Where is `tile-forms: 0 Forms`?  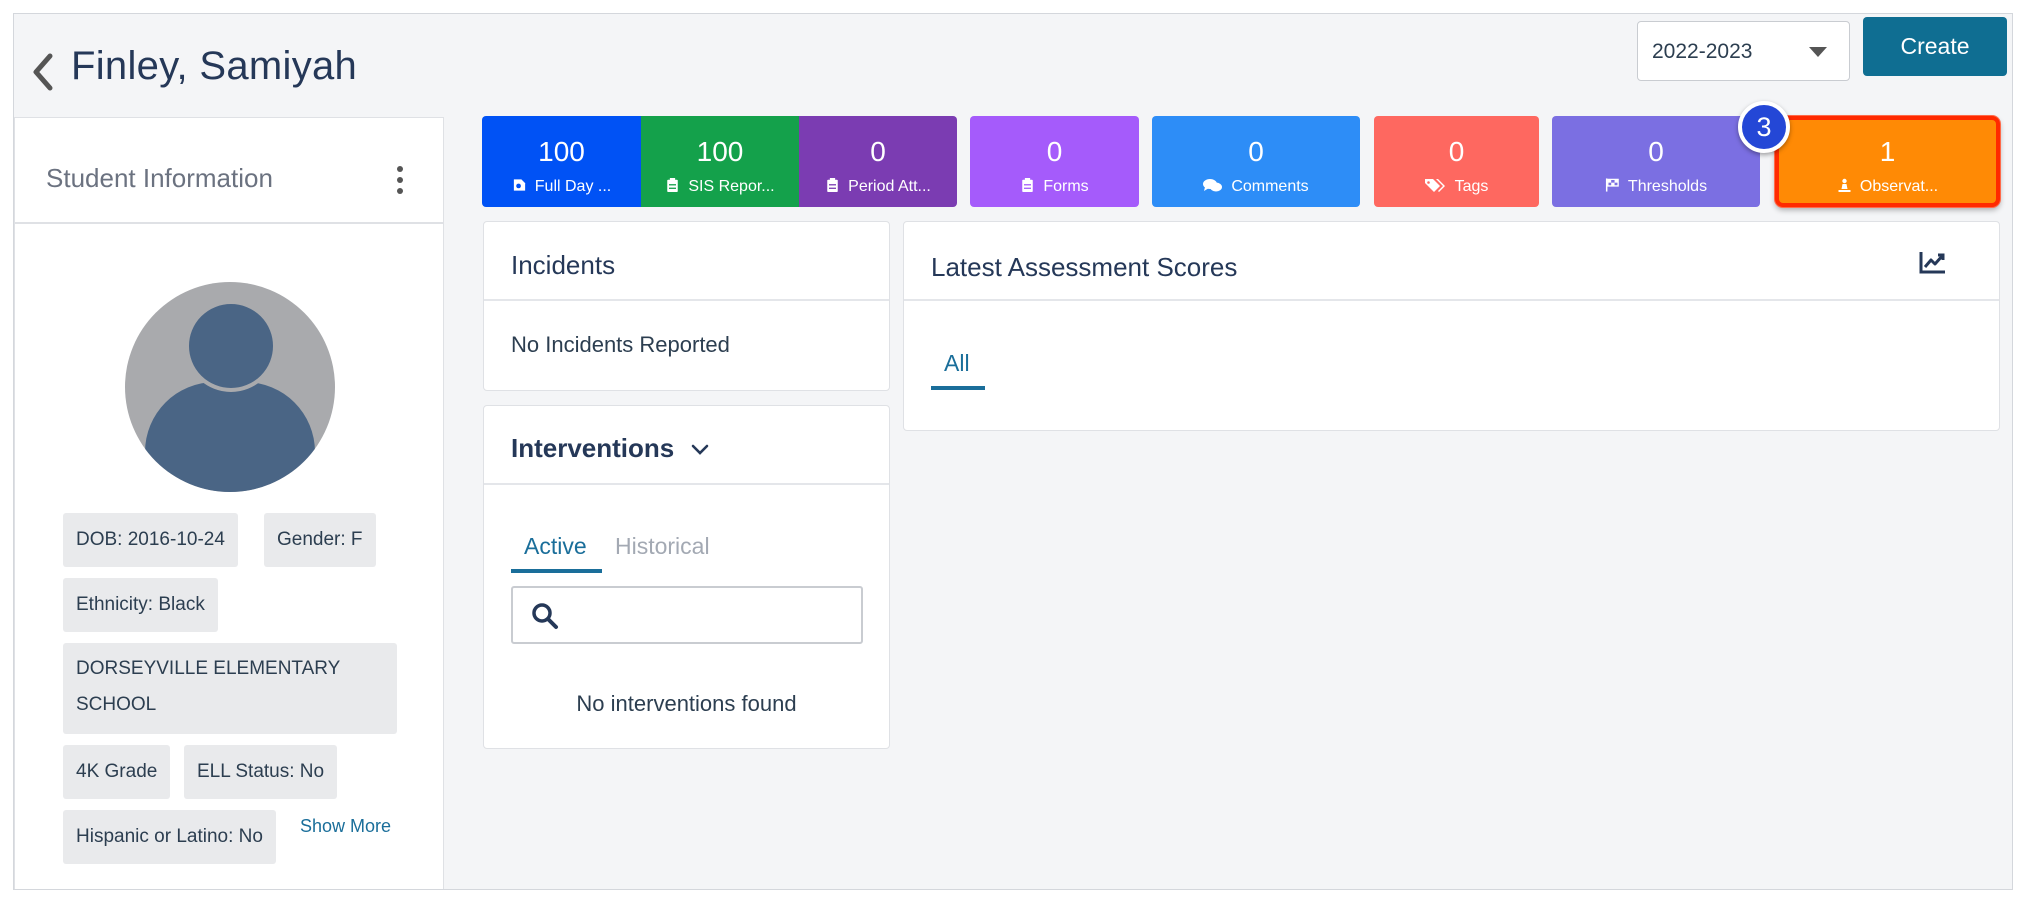
tile-forms: 0 Forms is located at coordinates (1054, 161).